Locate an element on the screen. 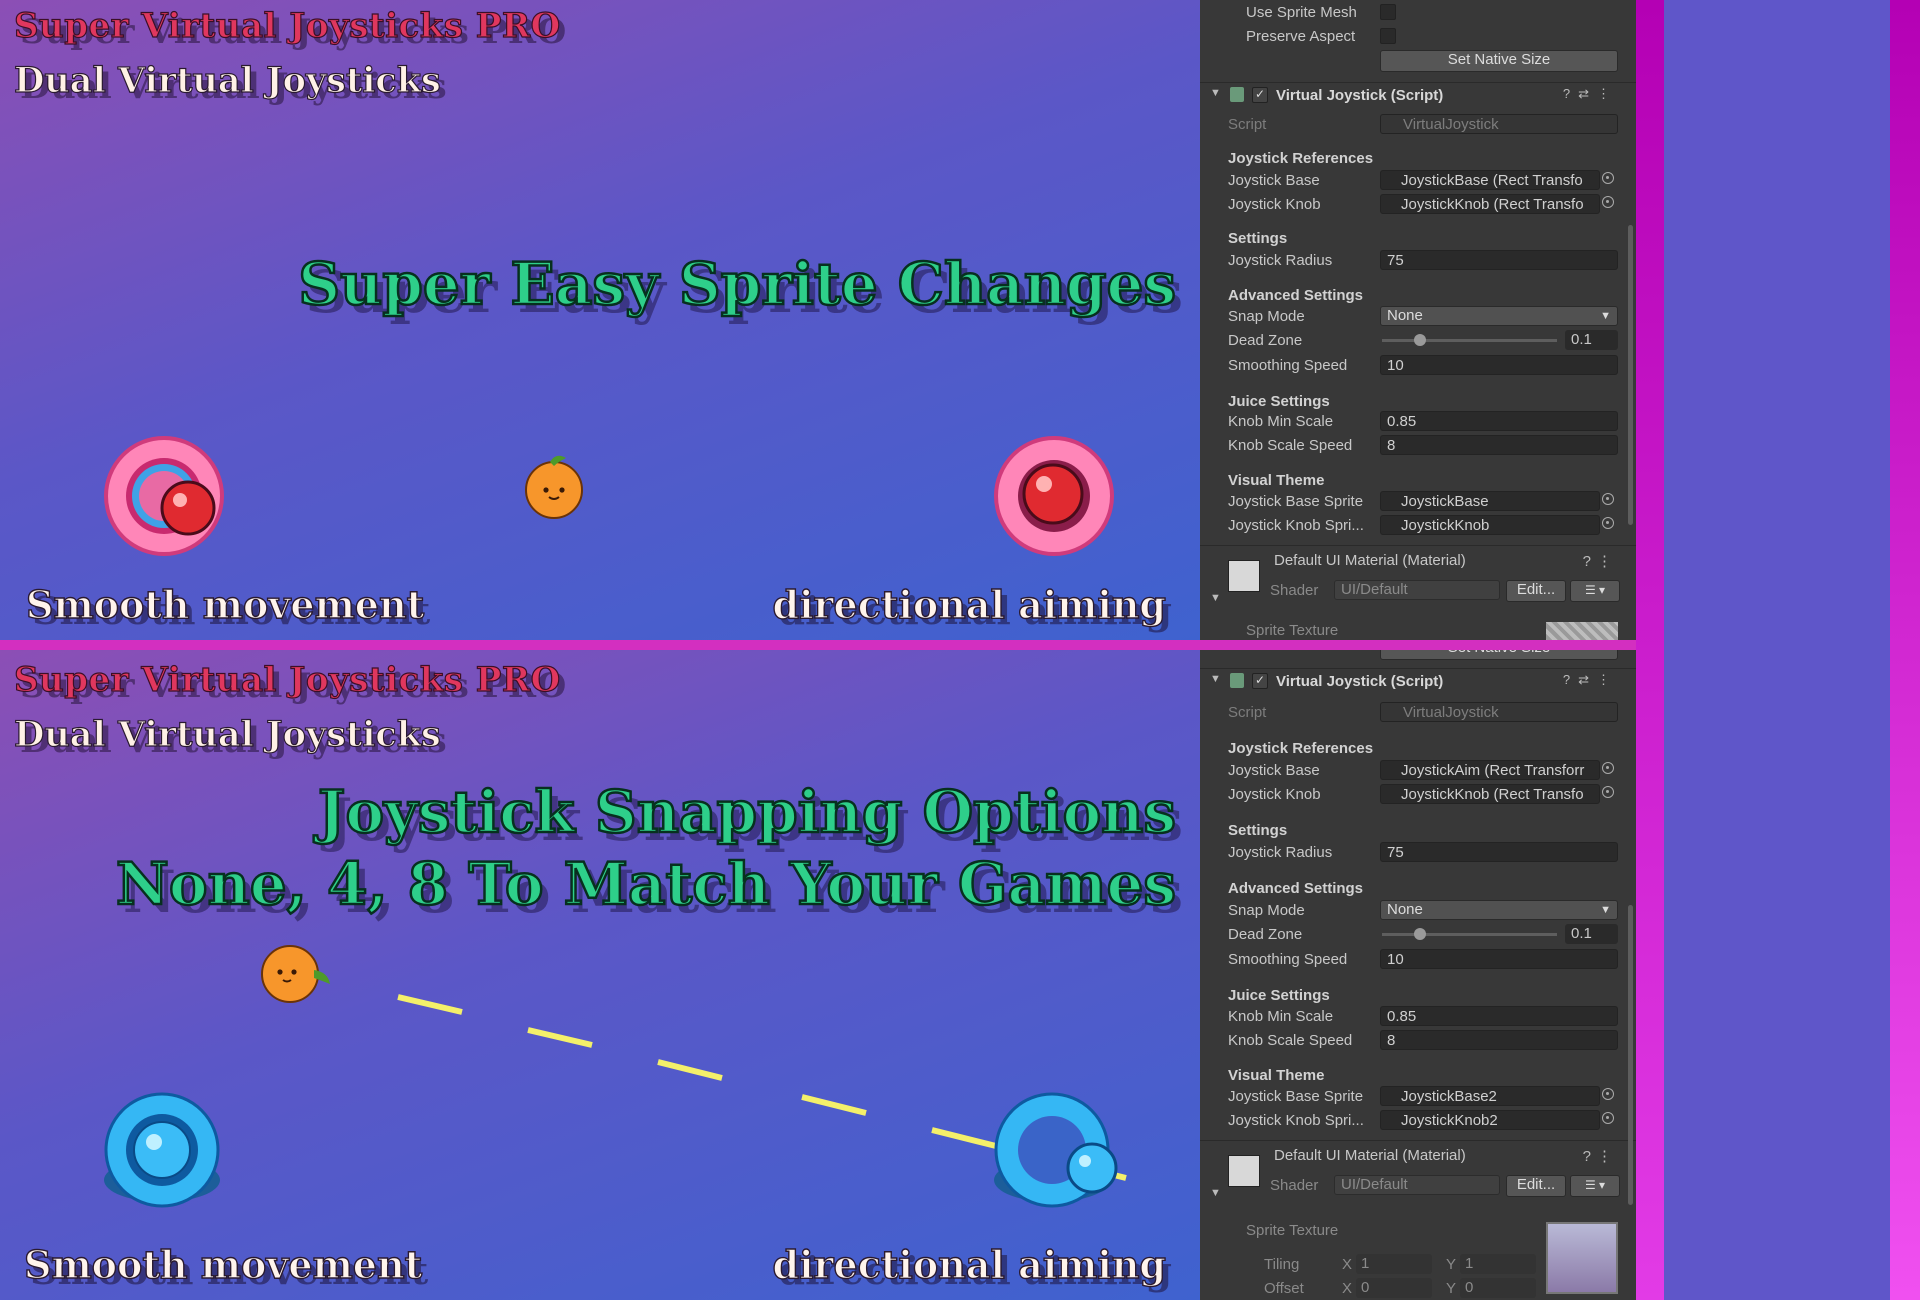  trajectory-dash is located at coordinates (964, 1138).